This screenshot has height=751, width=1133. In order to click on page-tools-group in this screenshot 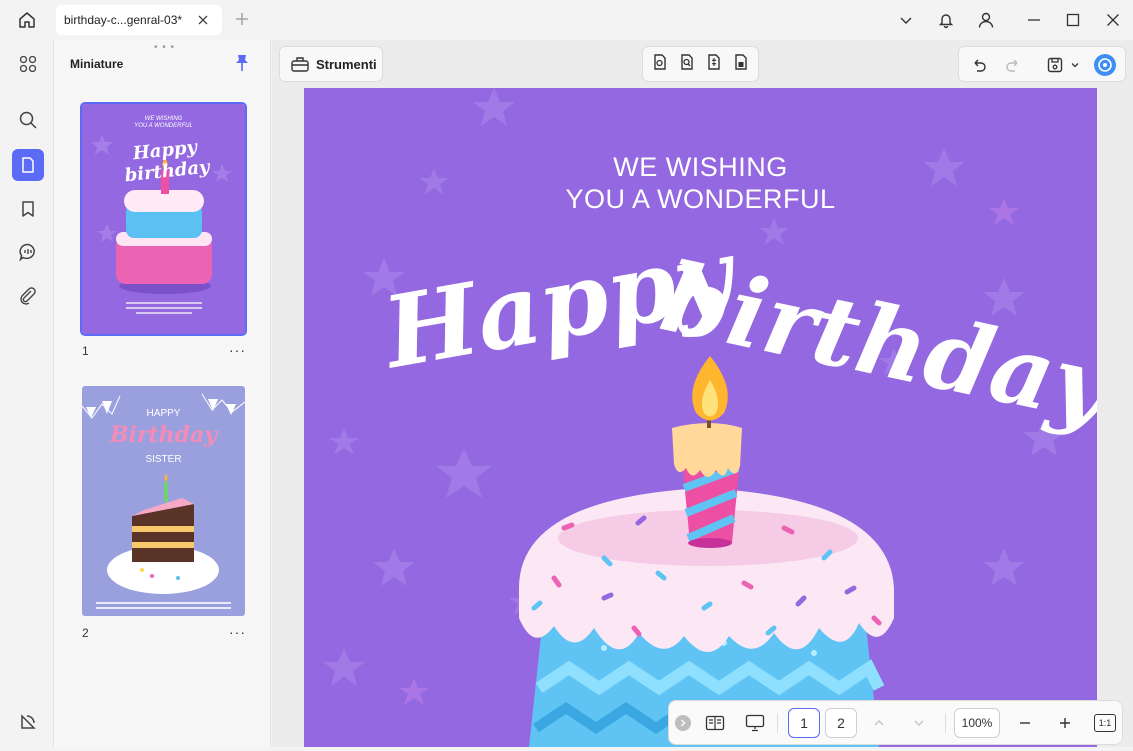, I will do `click(700, 64)`.